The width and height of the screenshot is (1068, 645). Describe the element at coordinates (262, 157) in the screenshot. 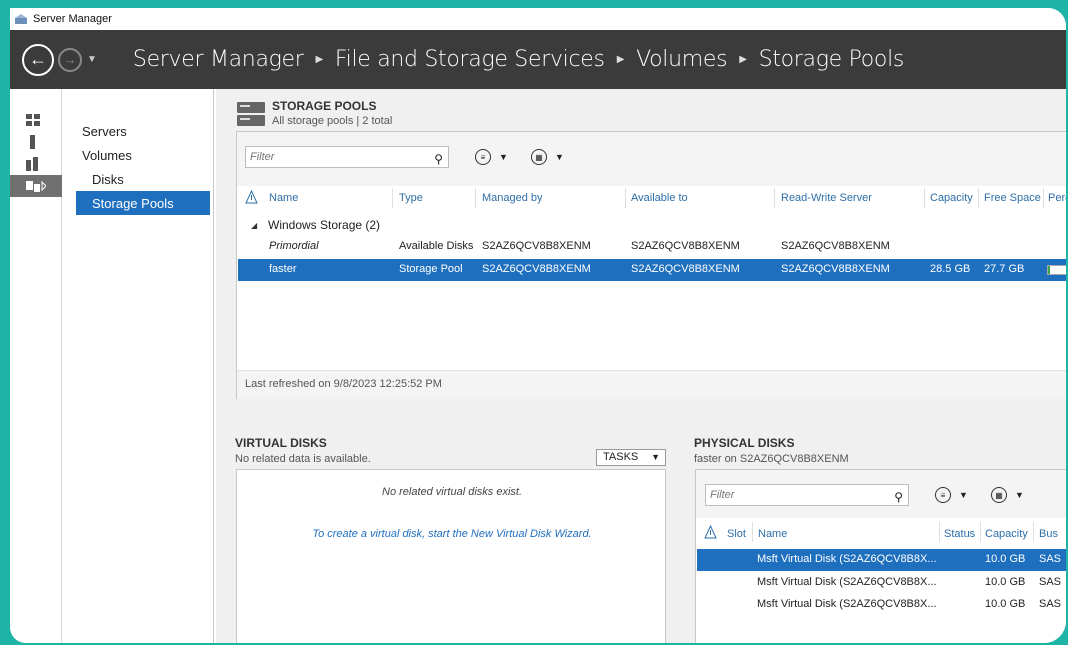

I see `filter-placeholder: Filter` at that location.